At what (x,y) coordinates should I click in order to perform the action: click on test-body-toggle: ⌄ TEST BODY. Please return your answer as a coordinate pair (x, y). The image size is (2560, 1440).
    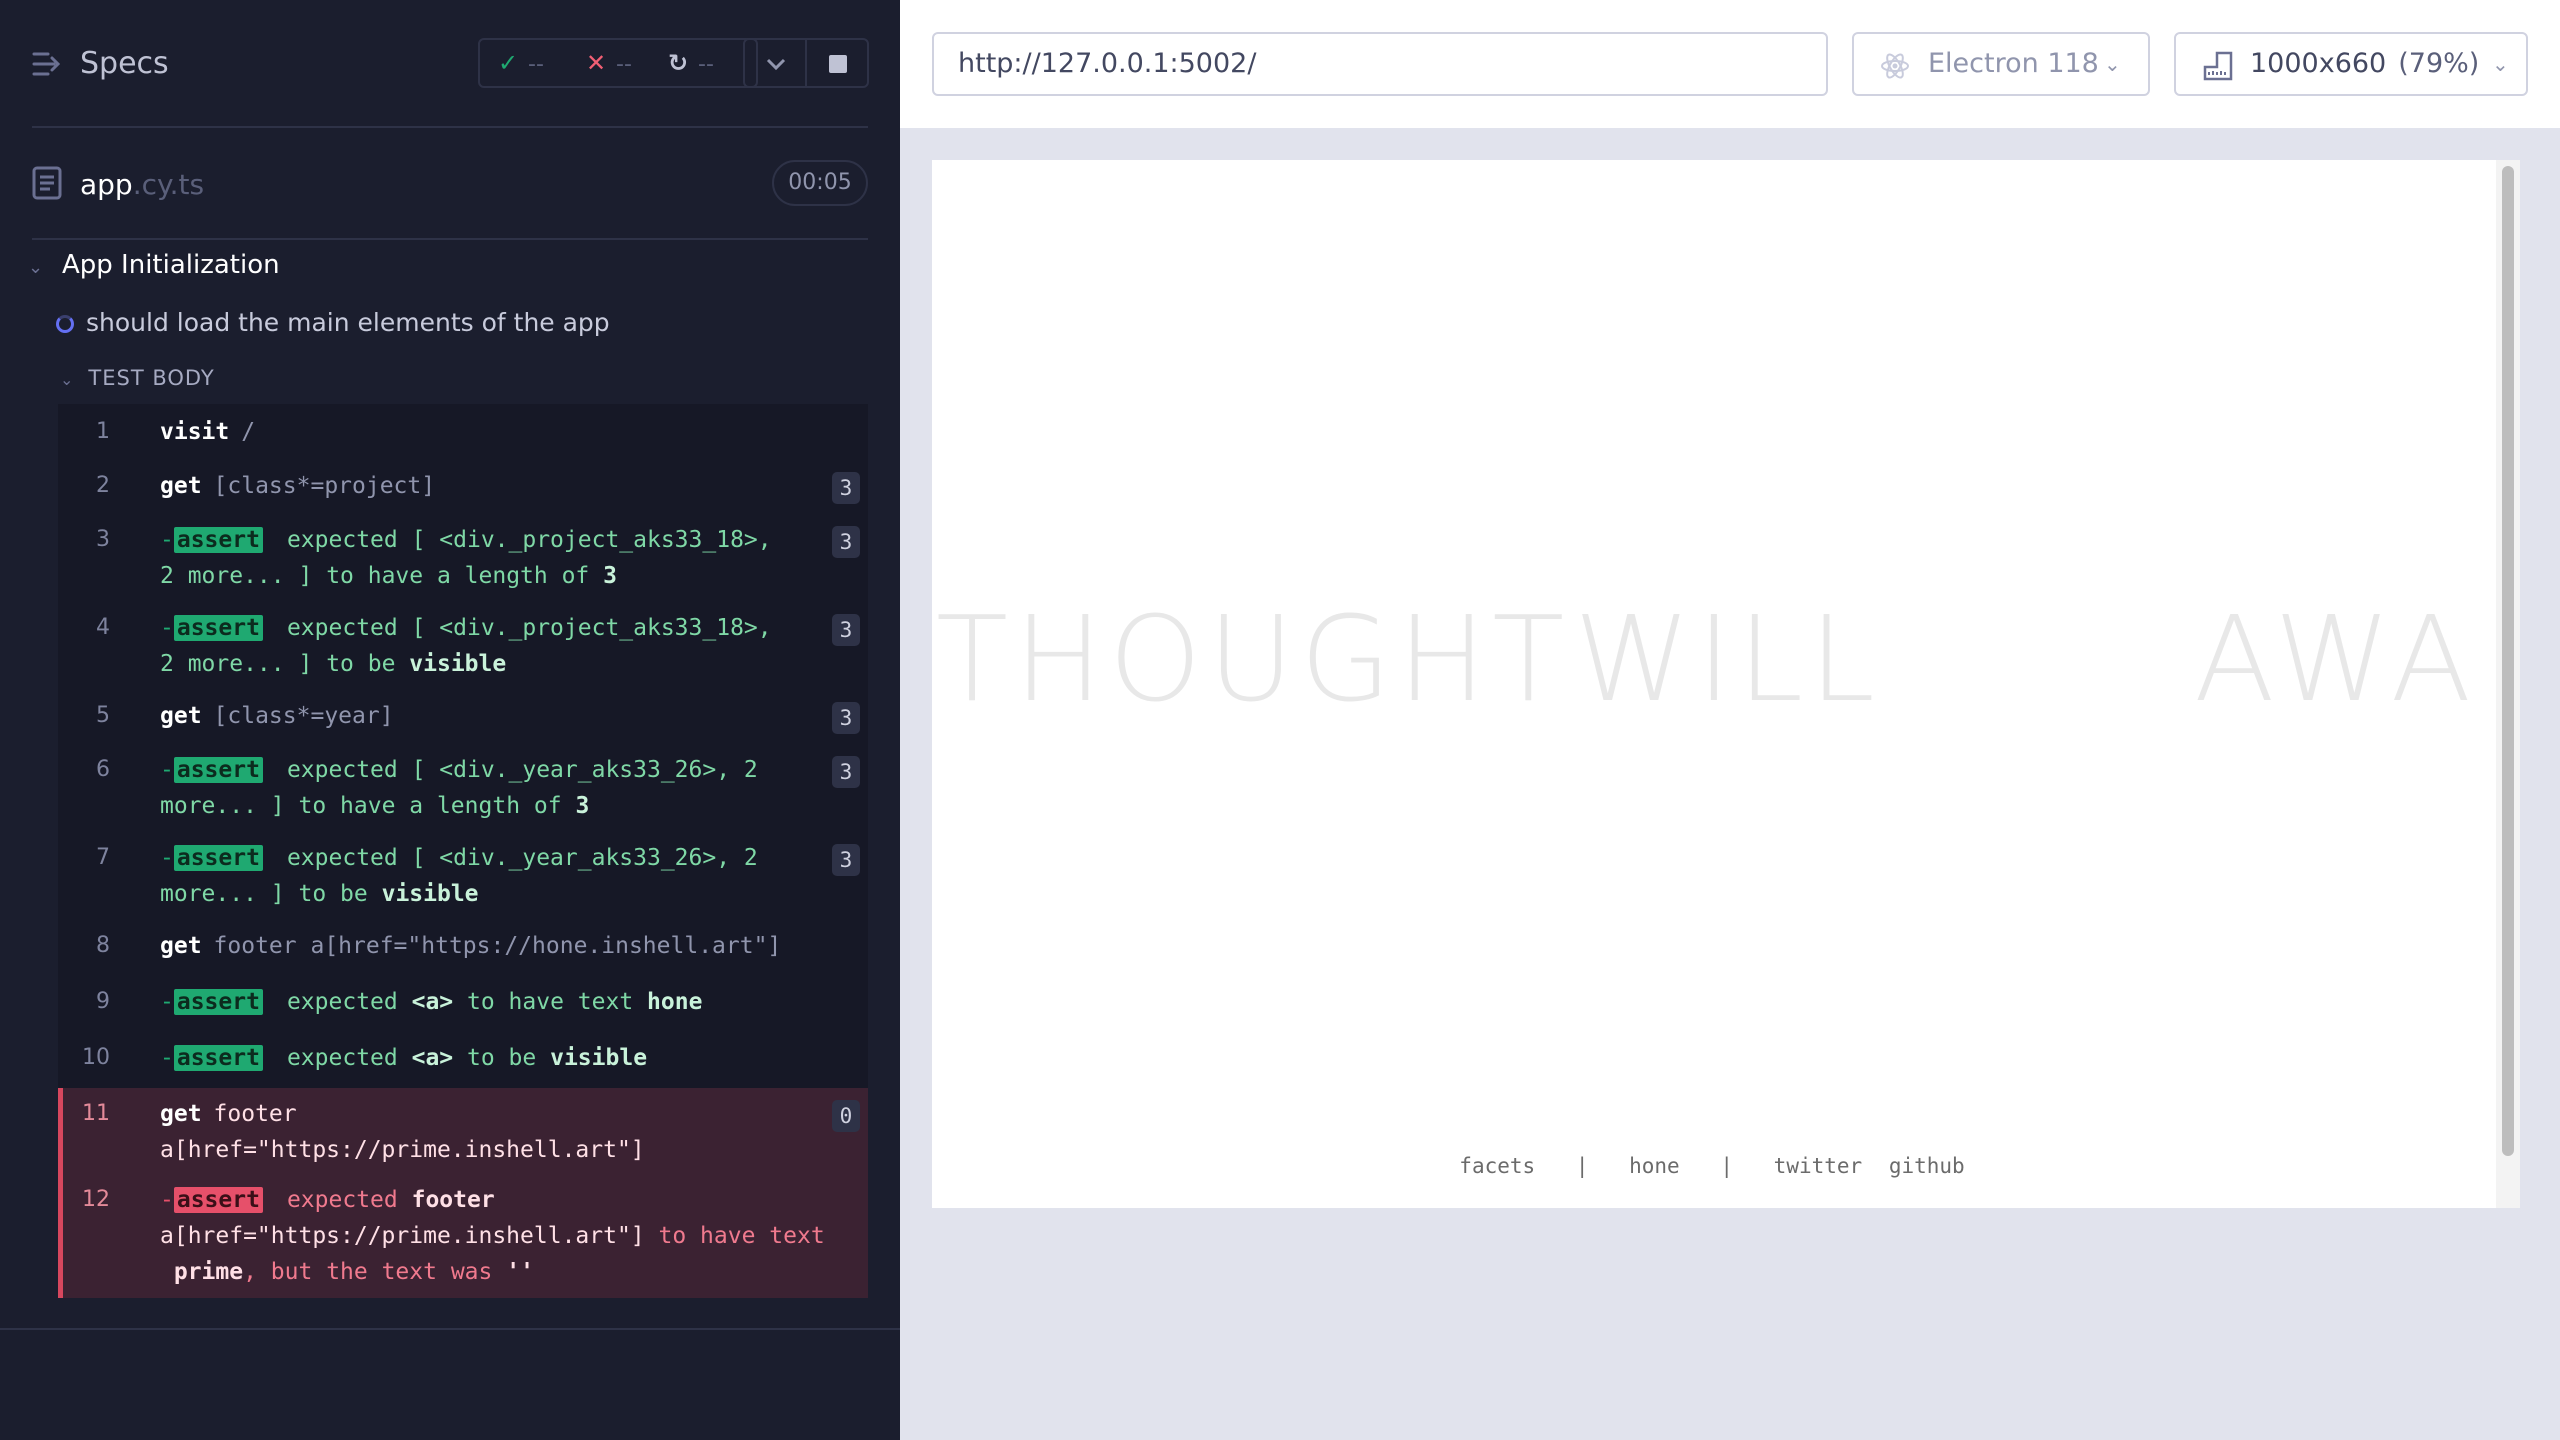
    Looking at the image, I should click on (137, 378).